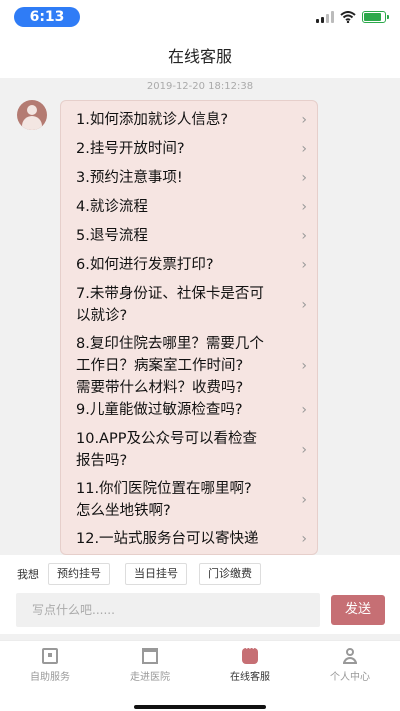 The width and height of the screenshot is (400, 711). Describe the element at coordinates (129, 178) in the screenshot. I see `faq-item-text: 3.预约注意事项!` at that location.